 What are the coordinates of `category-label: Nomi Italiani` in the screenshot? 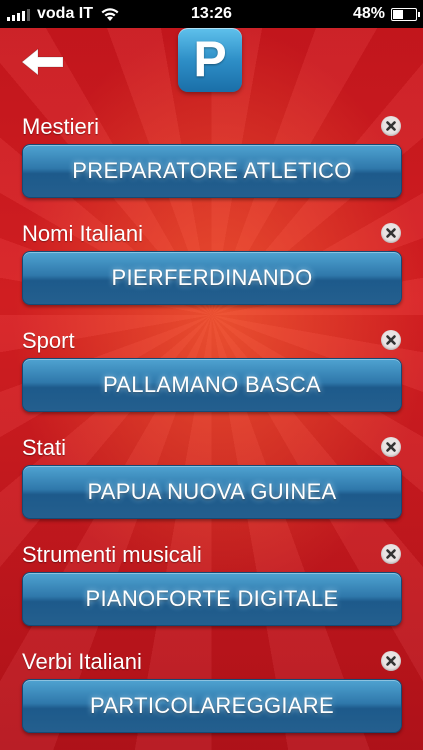 It's located at (83, 233).